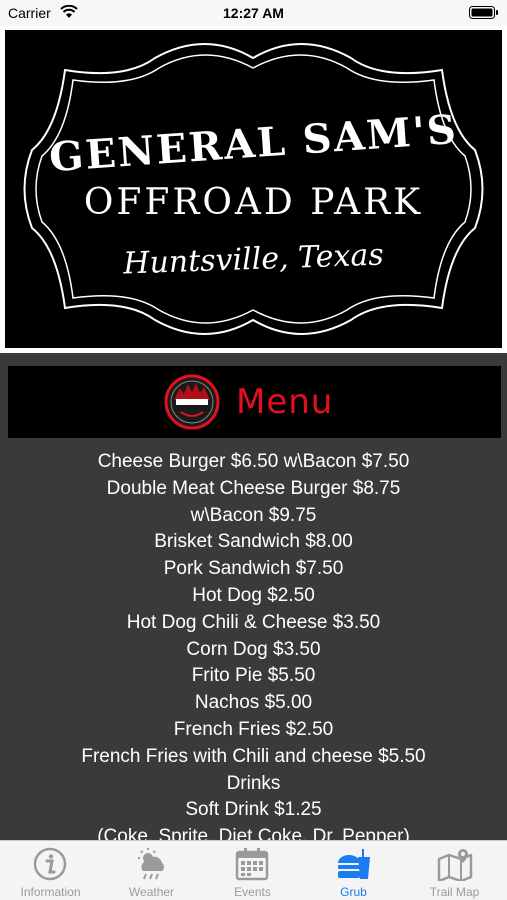 The width and height of the screenshot is (507, 900). What do you see at coordinates (151, 864) in the screenshot?
I see `weather-icon` at bounding box center [151, 864].